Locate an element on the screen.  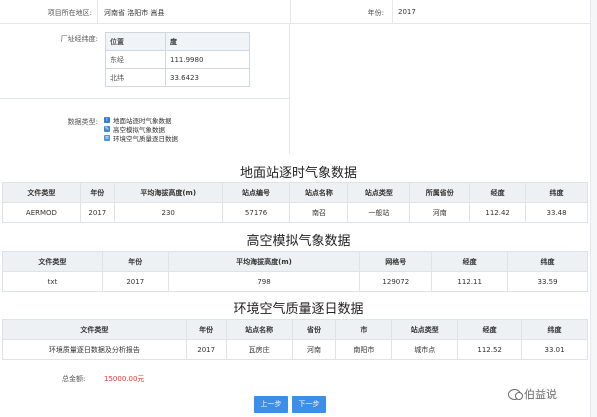
watermark: 伯益说 is located at coordinates (532, 394).